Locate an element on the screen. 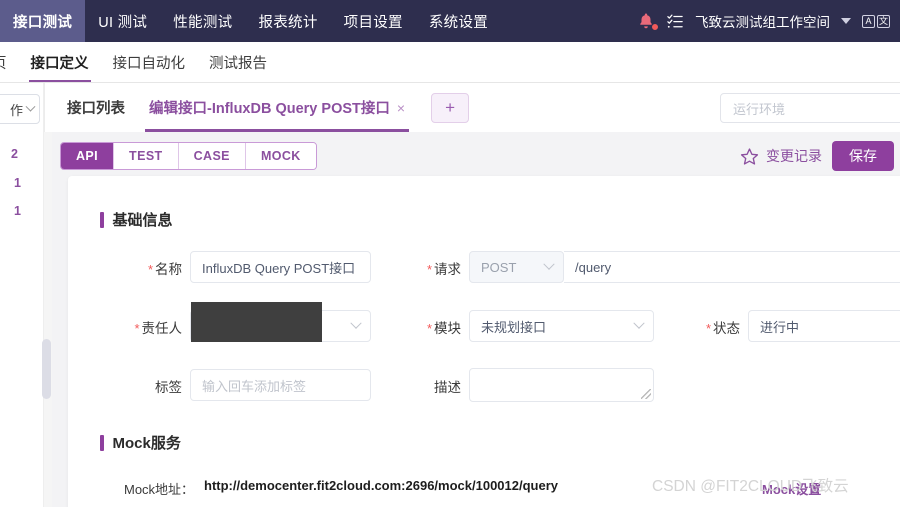 The image size is (900, 507). module-field-label: * 模块 is located at coordinates (430, 327).